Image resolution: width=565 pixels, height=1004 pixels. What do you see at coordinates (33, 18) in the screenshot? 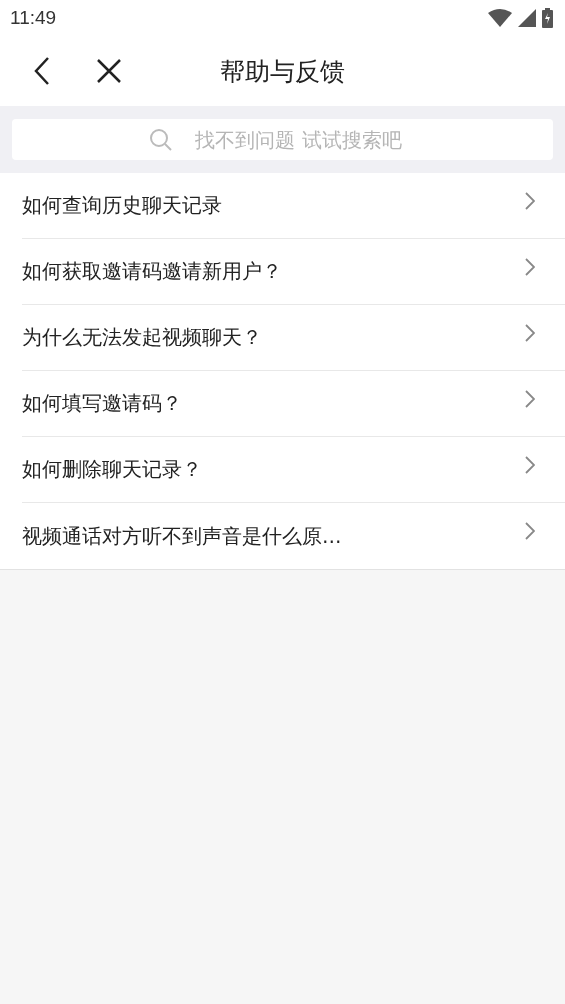
I see `status-time: 11:49` at bounding box center [33, 18].